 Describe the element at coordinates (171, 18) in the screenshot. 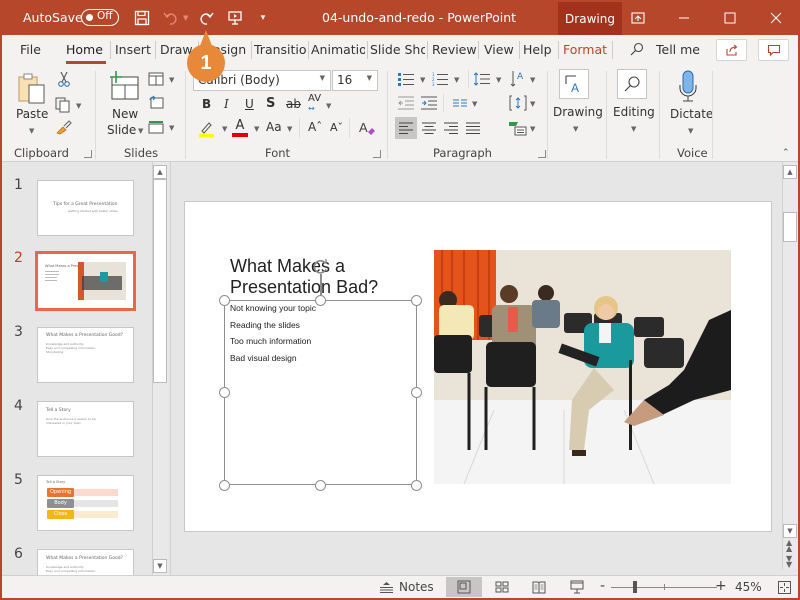

I see `undo-icon` at that location.